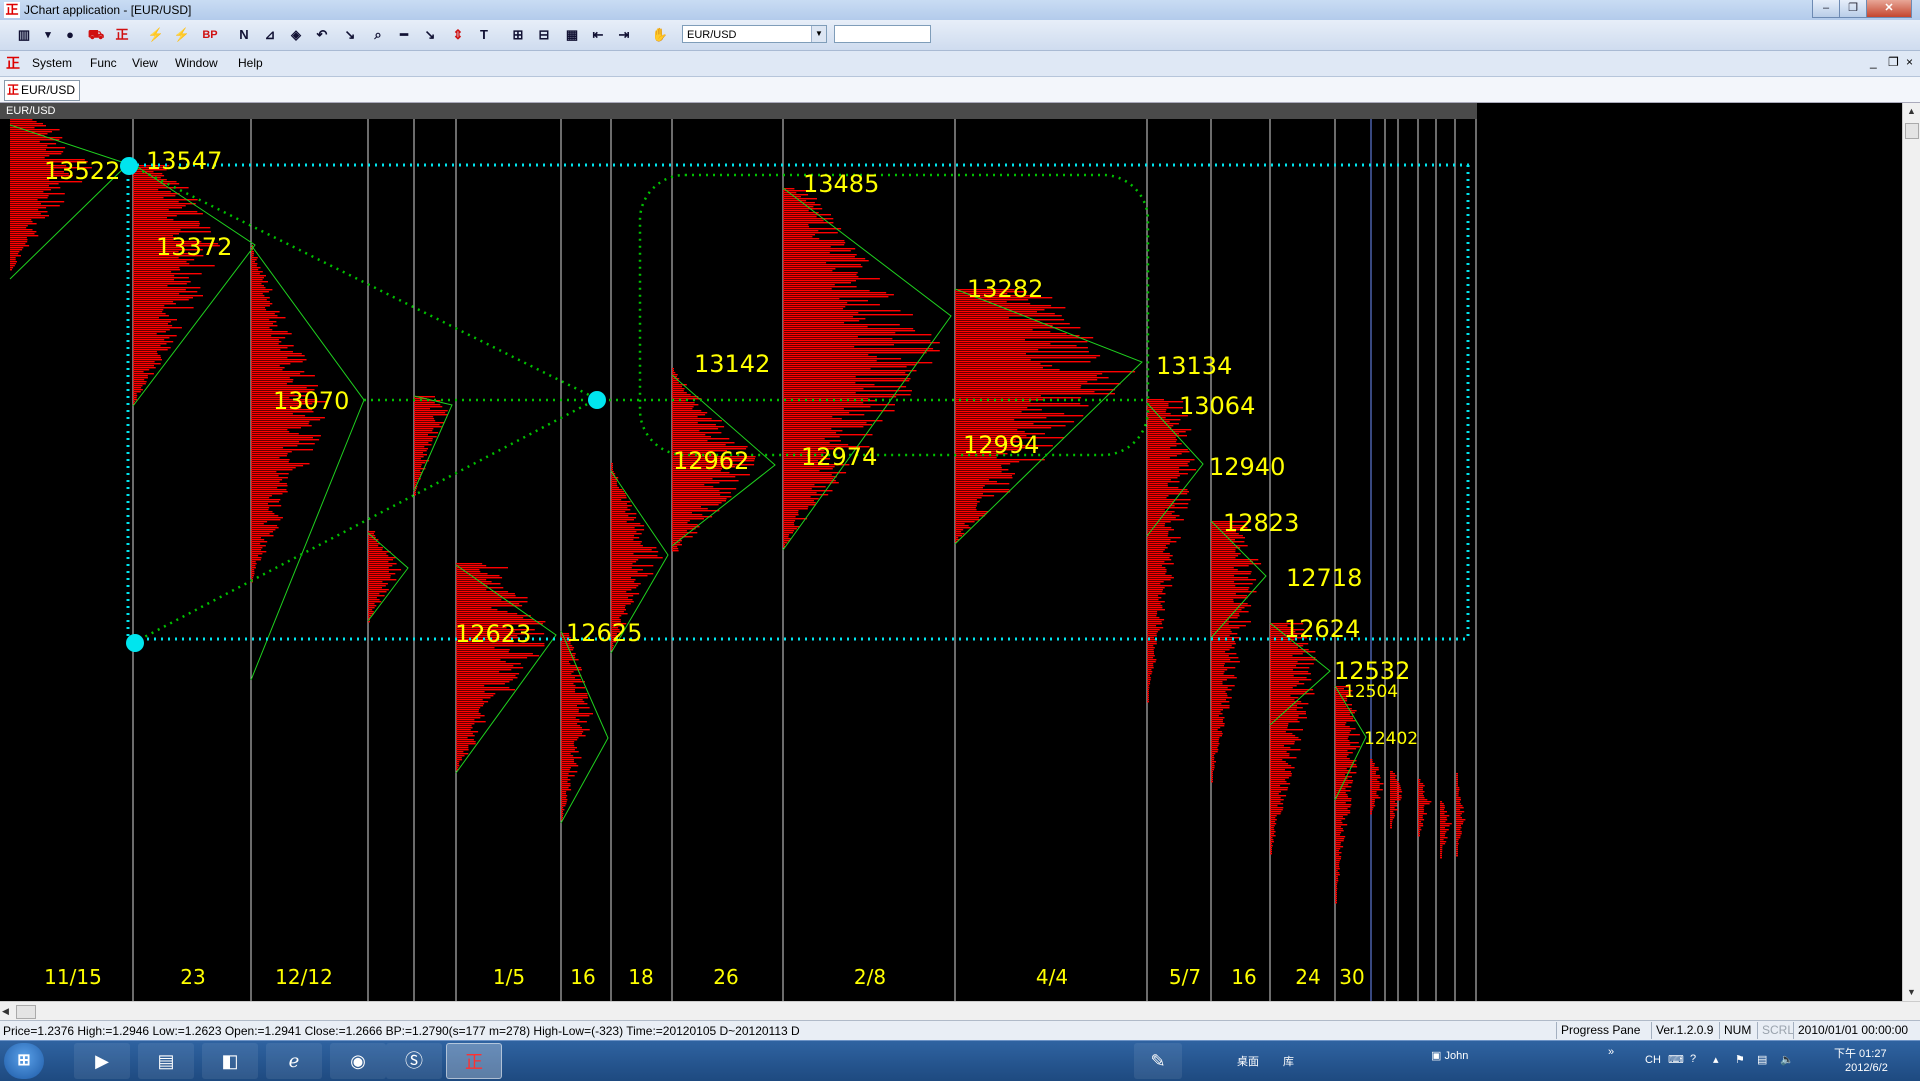  Describe the element at coordinates (322, 35) in the screenshot. I see `undo-icon: ↶` at that location.